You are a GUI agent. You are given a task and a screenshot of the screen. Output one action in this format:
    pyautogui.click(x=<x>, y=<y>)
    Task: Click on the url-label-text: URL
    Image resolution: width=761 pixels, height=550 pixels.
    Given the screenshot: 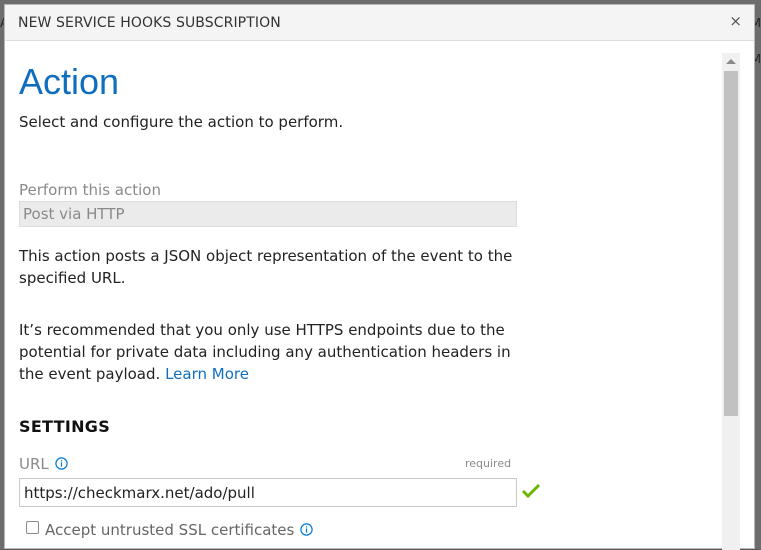 What is the action you would take?
    pyautogui.click(x=34, y=464)
    